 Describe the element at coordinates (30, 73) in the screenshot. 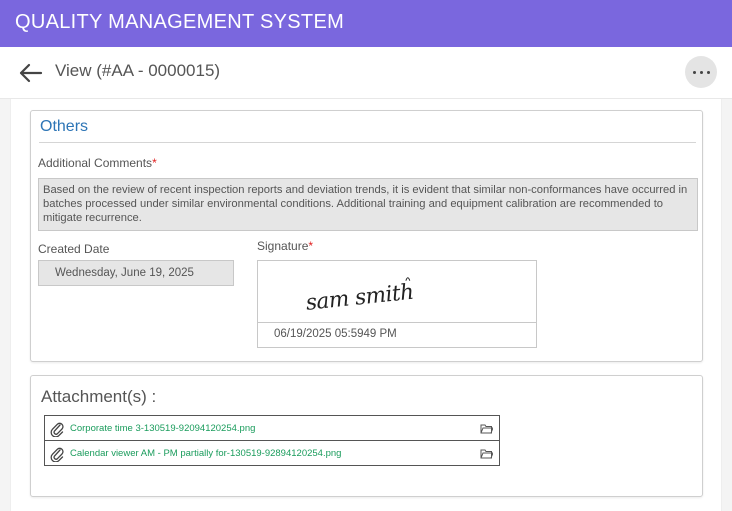

I see `arrow-left-icon` at that location.